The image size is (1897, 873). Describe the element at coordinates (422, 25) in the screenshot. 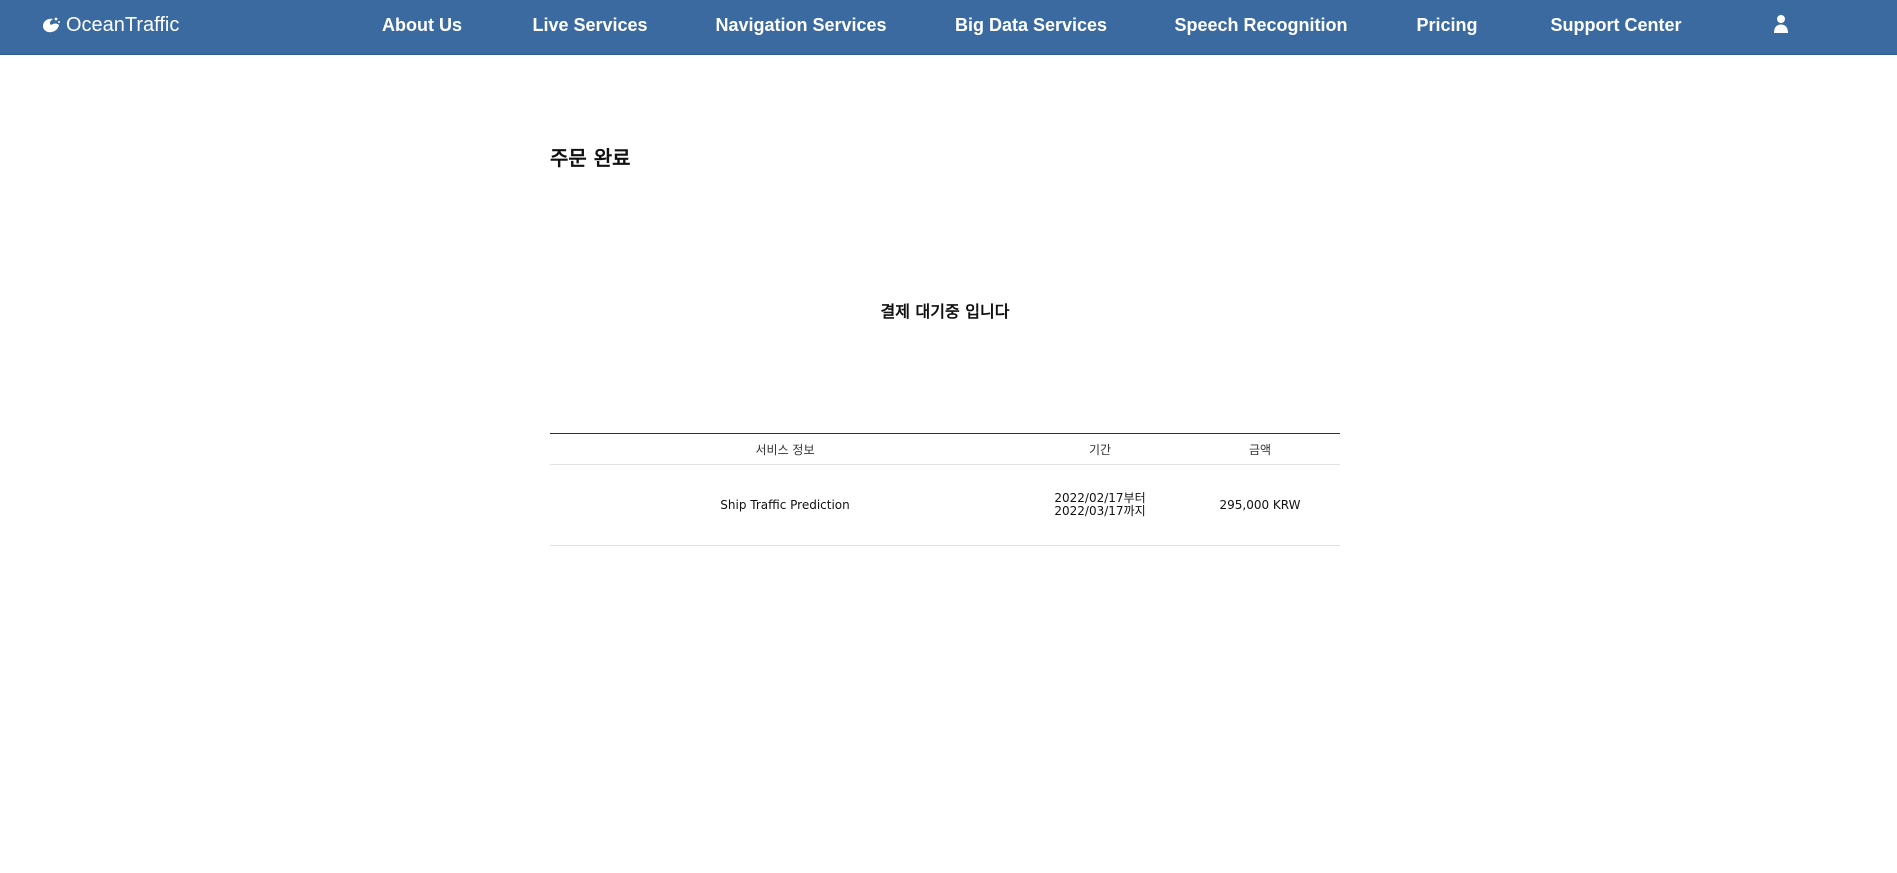

I see `nav-about-us: About Us` at that location.